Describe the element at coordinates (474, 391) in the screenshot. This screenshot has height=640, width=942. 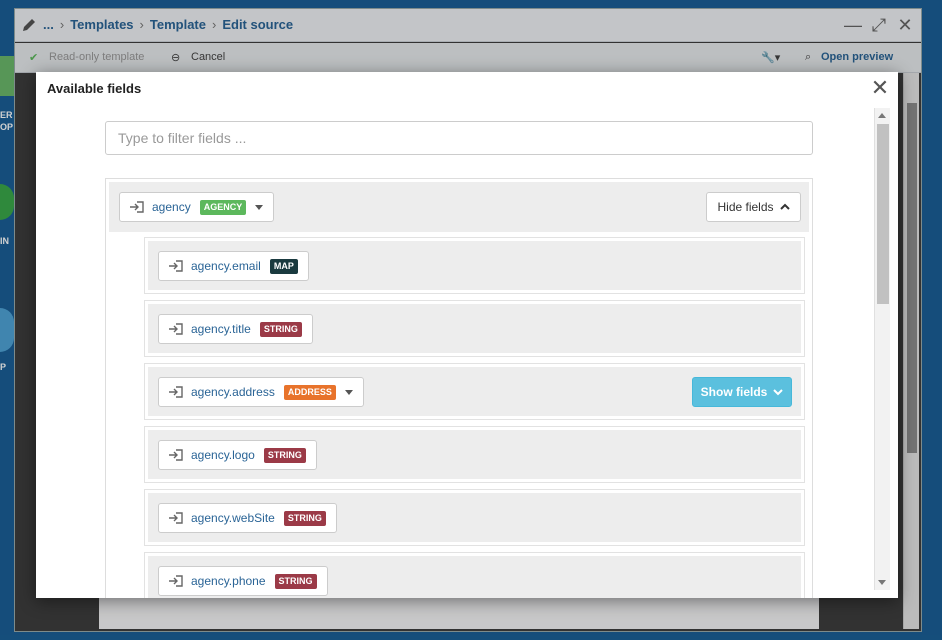
I see `field-row: agency.address ADDRESS Show fields` at that location.